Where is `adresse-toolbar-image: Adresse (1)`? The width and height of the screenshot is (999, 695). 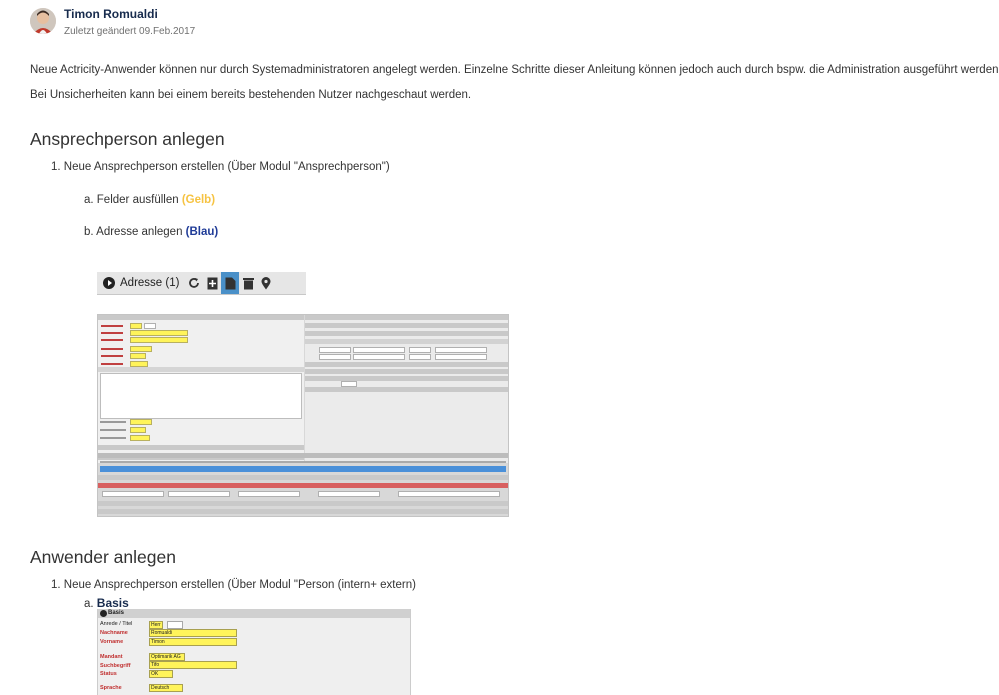
adresse-toolbar-image: Adresse (1) is located at coordinates (201, 283).